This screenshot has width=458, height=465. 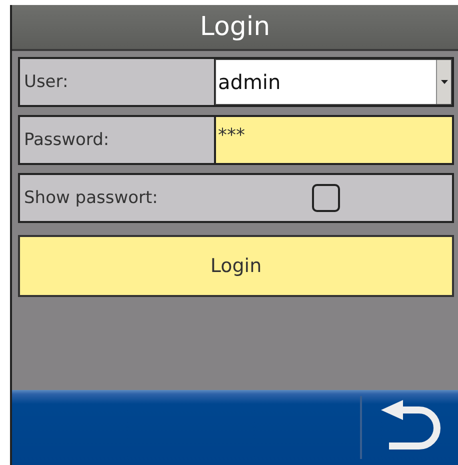 What do you see at coordinates (444, 82) in the screenshot?
I see `caret-icon` at bounding box center [444, 82].